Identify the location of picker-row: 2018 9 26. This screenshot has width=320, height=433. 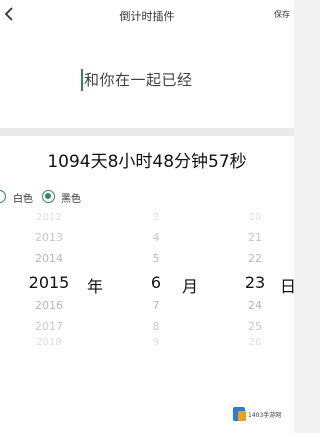
(147, 342).